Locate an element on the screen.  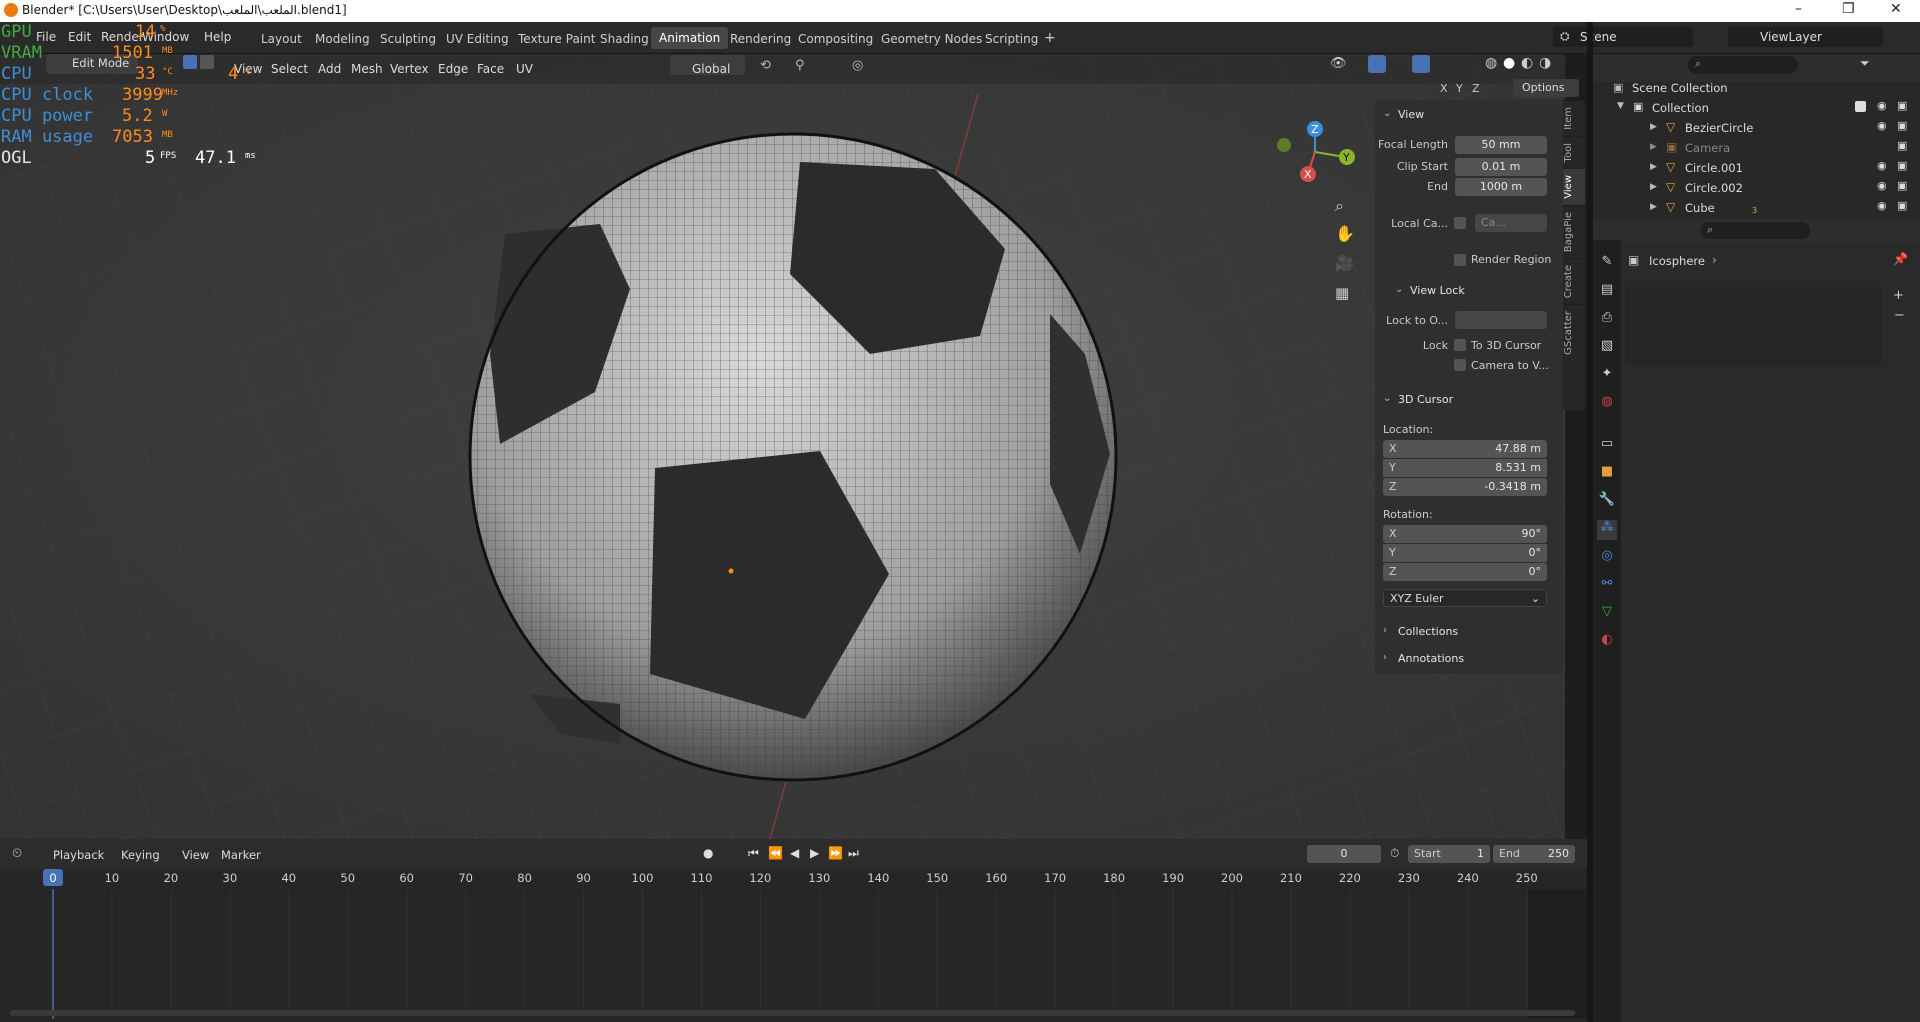
tab-tool: Tool is located at coordinates (1574, 152).